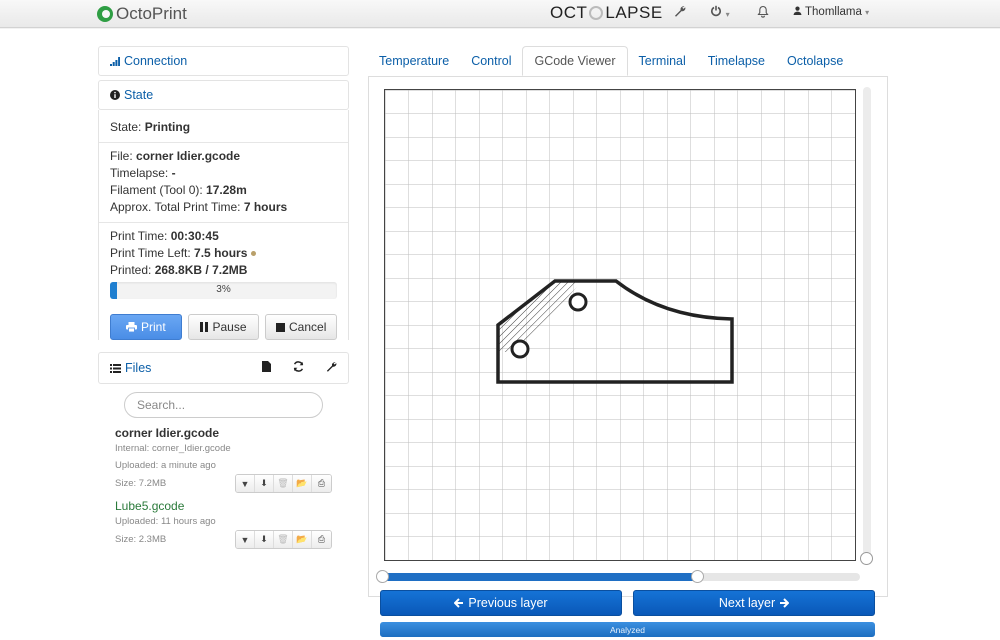  What do you see at coordinates (188, 156) in the screenshot?
I see `file-value: corner Idier.gcode` at bounding box center [188, 156].